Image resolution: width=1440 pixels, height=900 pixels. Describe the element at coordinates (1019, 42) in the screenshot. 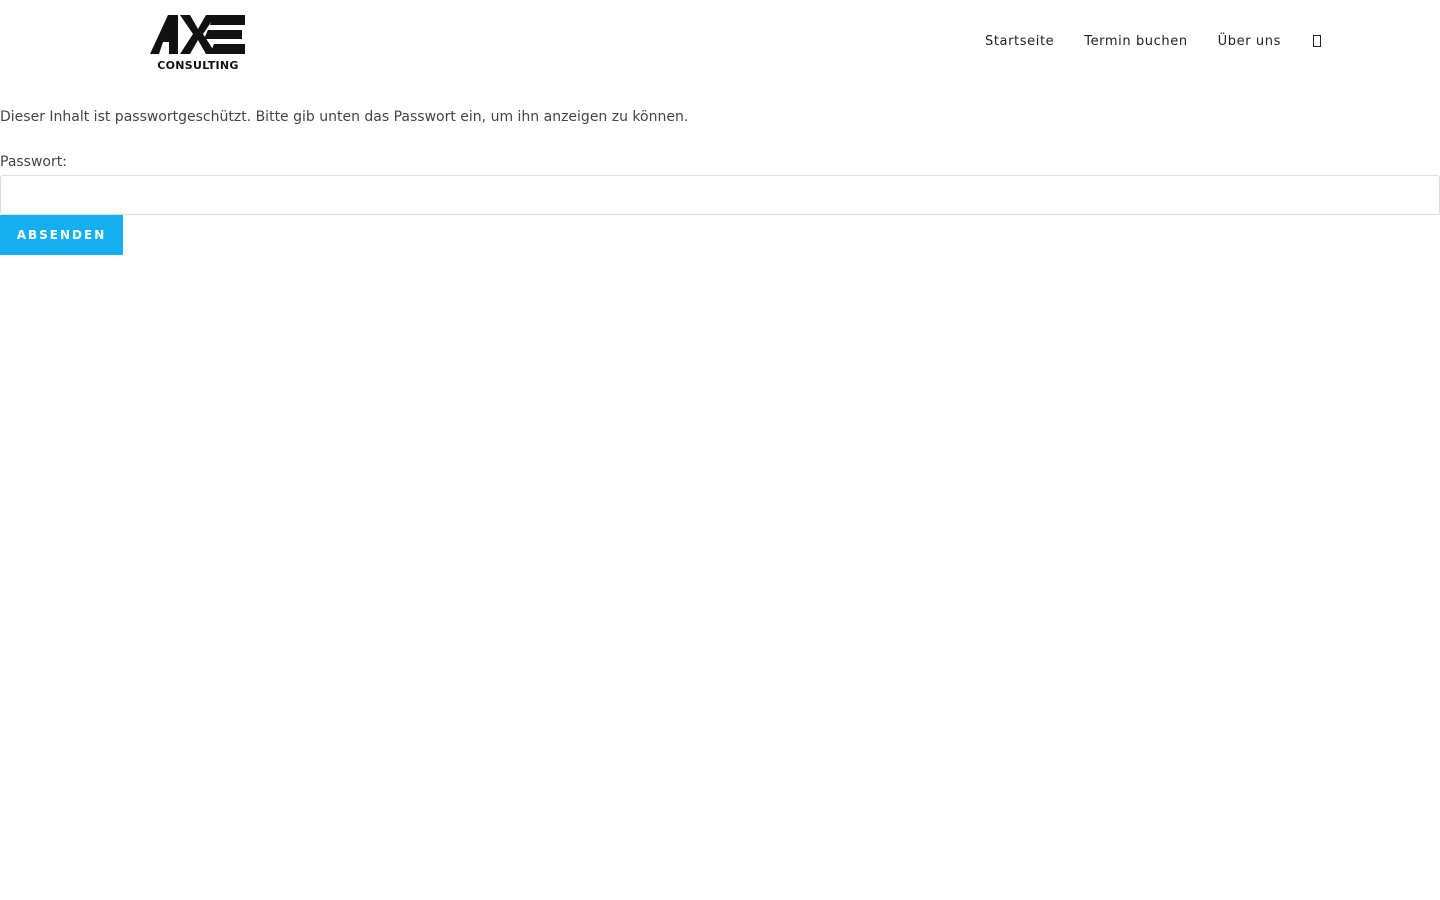

I see `nav-item-startseite: Startseite` at that location.